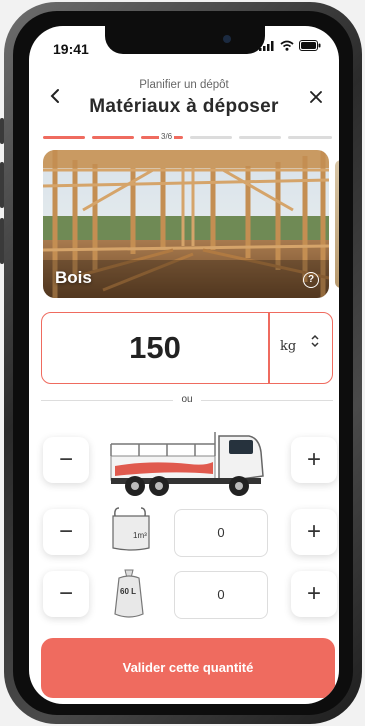  What do you see at coordinates (71, 49) in the screenshot?
I see `status-time: 19:41` at bounding box center [71, 49].